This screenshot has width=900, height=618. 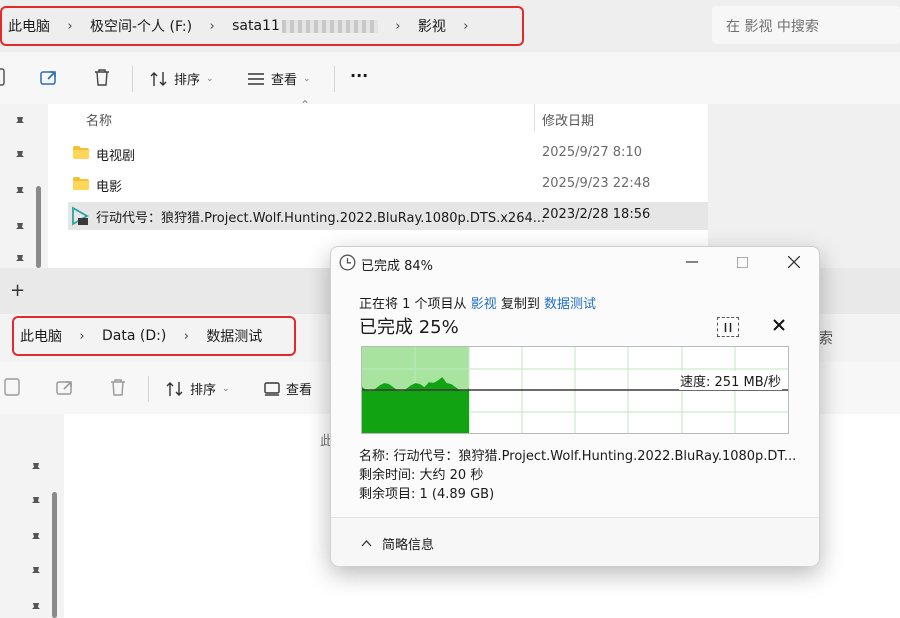 I want to click on file-date: 2023/2/28 18:56, so click(x=596, y=214).